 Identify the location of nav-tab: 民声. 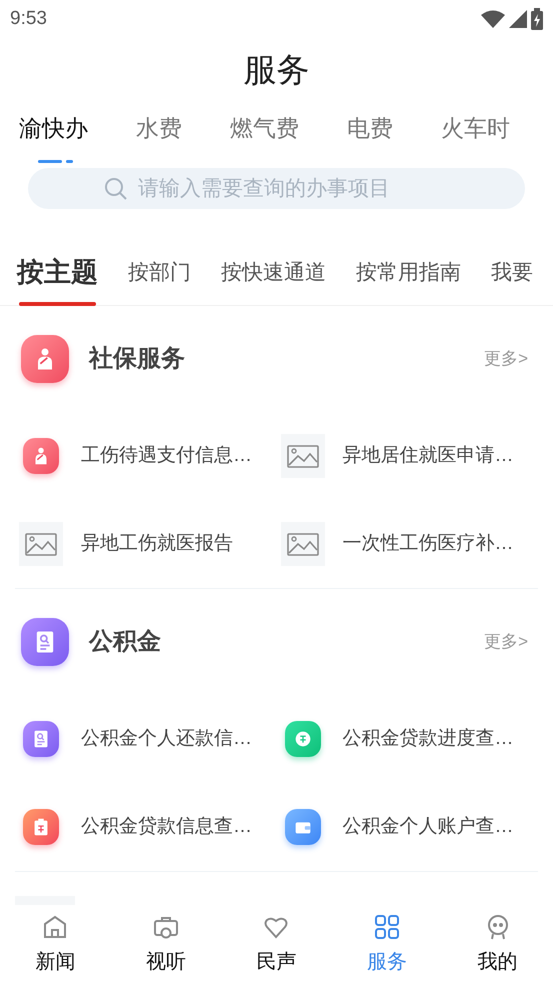
(276, 944).